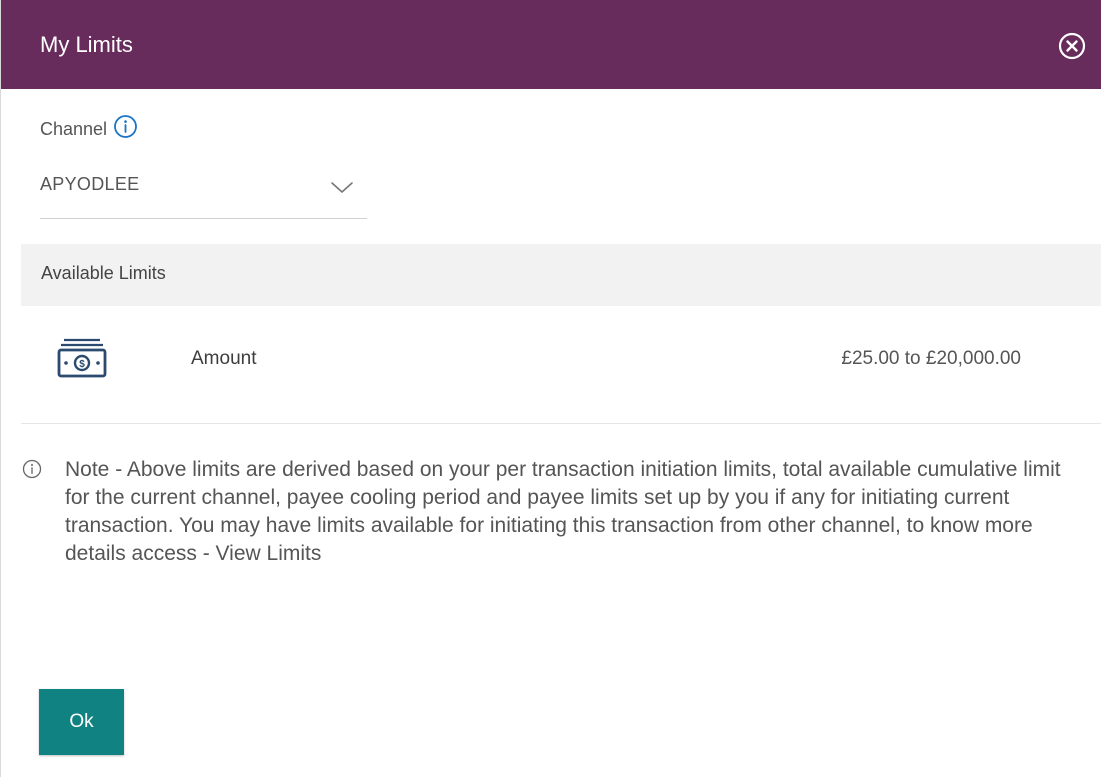 The image size is (1101, 777). What do you see at coordinates (103, 273) in the screenshot?
I see `available-limits-title: Available Limits` at bounding box center [103, 273].